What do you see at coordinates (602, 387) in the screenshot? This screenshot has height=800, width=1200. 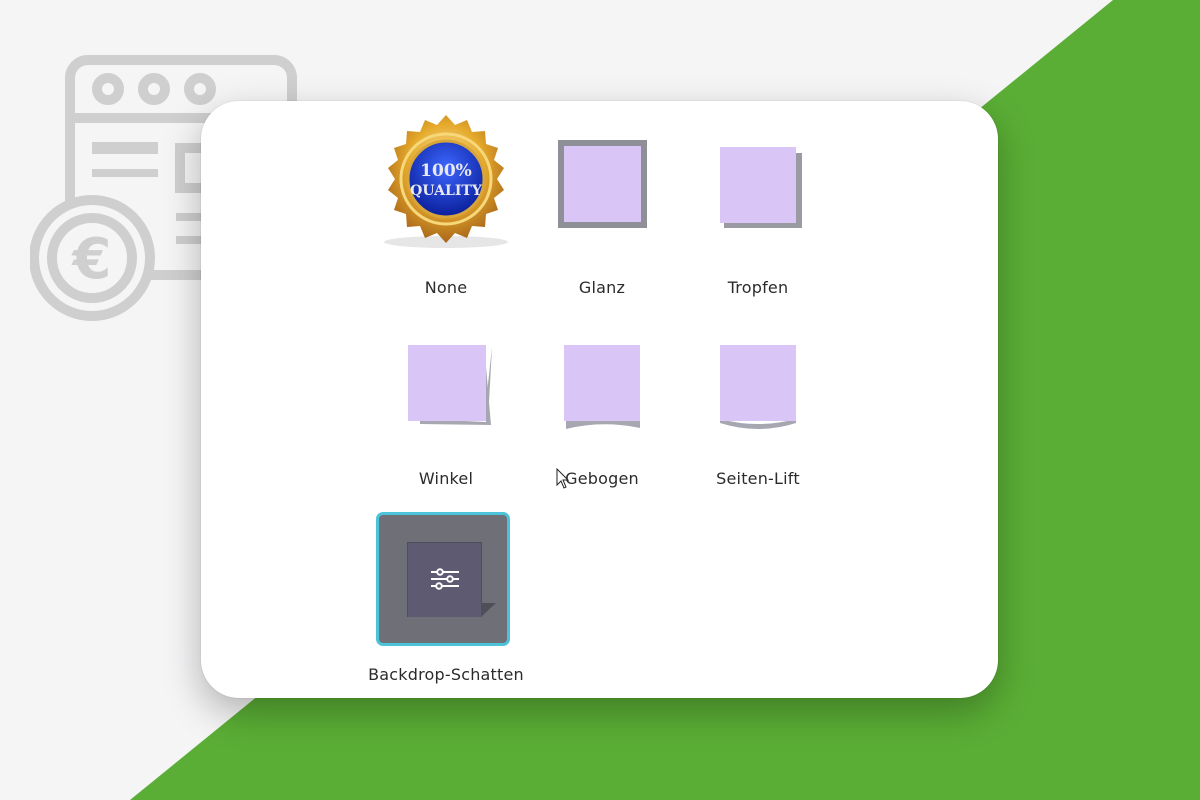 I see `gebogen-shadow-icon` at bounding box center [602, 387].